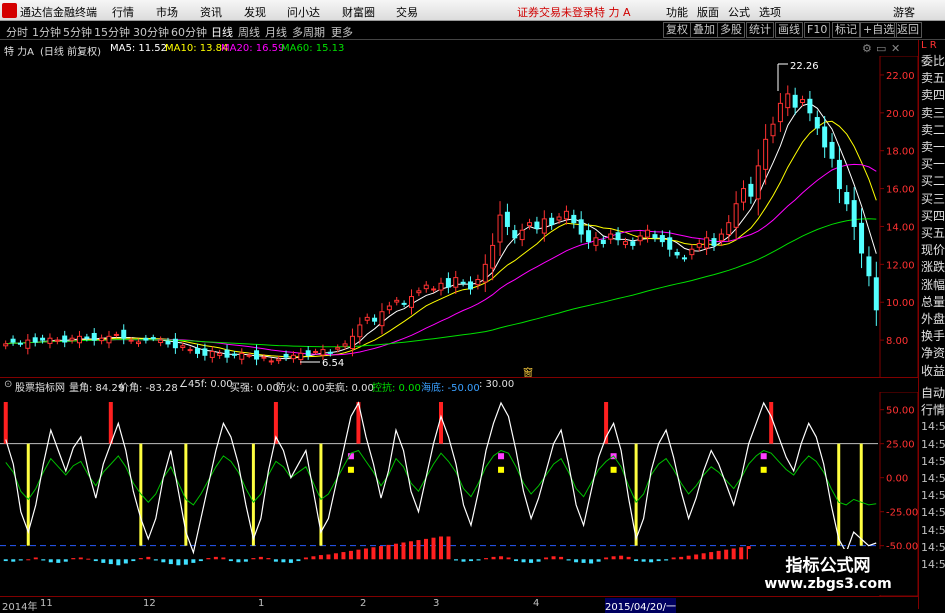 This screenshot has width=945, height=613. Describe the element at coordinates (303, 12) in the screenshot. I see `menu-wenxiaoda: 问小达` at that location.